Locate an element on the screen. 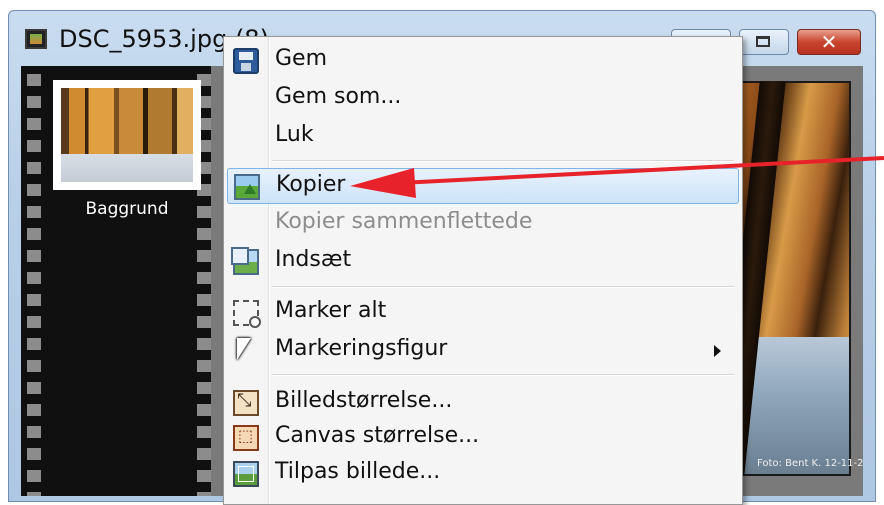  annotation-arrow is located at coordinates (617, 177).